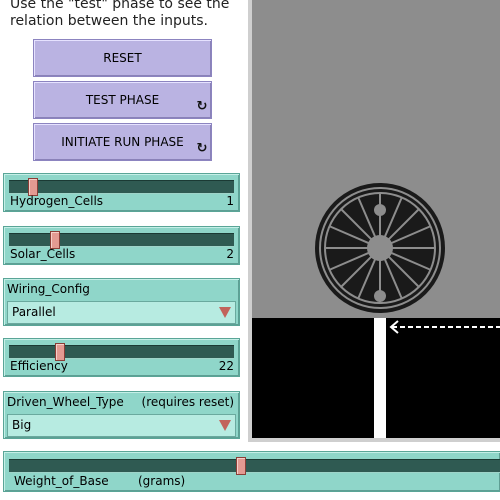 The image size is (500, 500). I want to click on direction-arrow-icon, so click(444, 327).